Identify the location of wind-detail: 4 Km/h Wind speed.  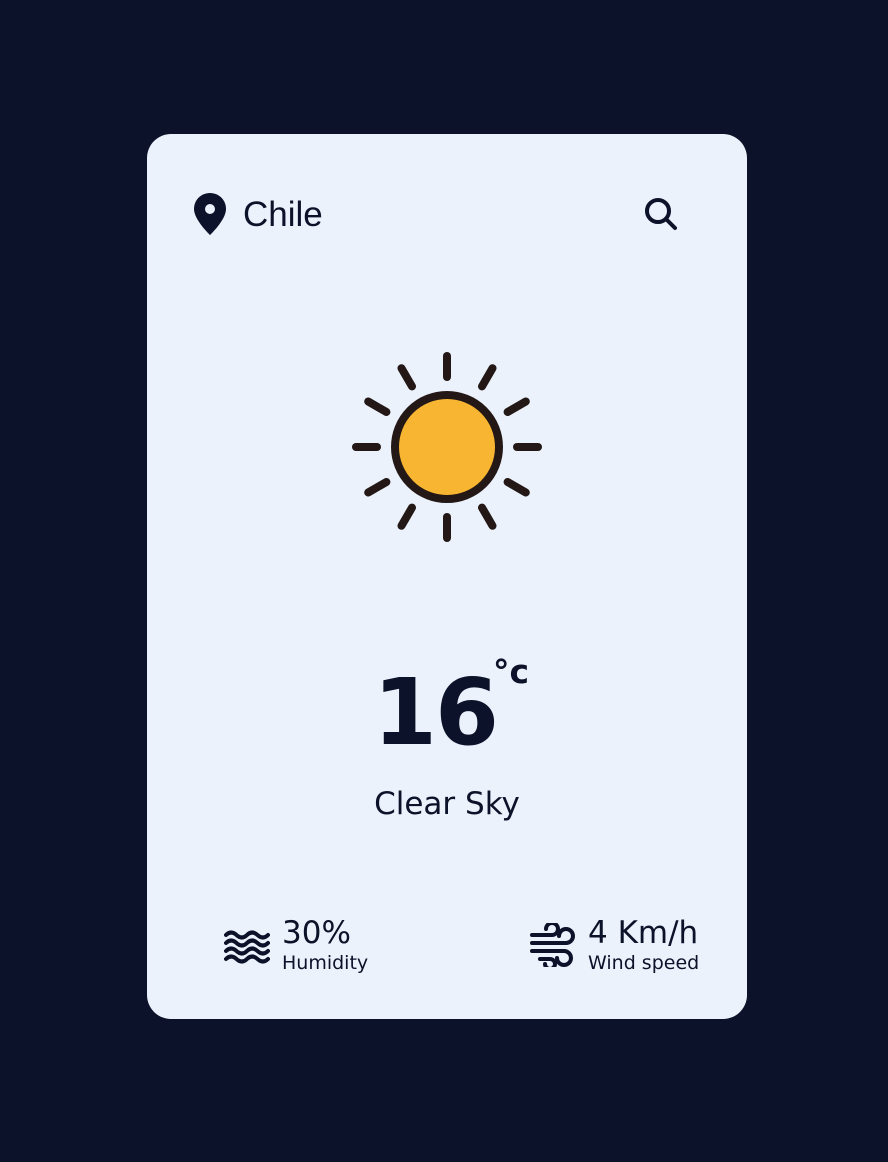
(614, 945).